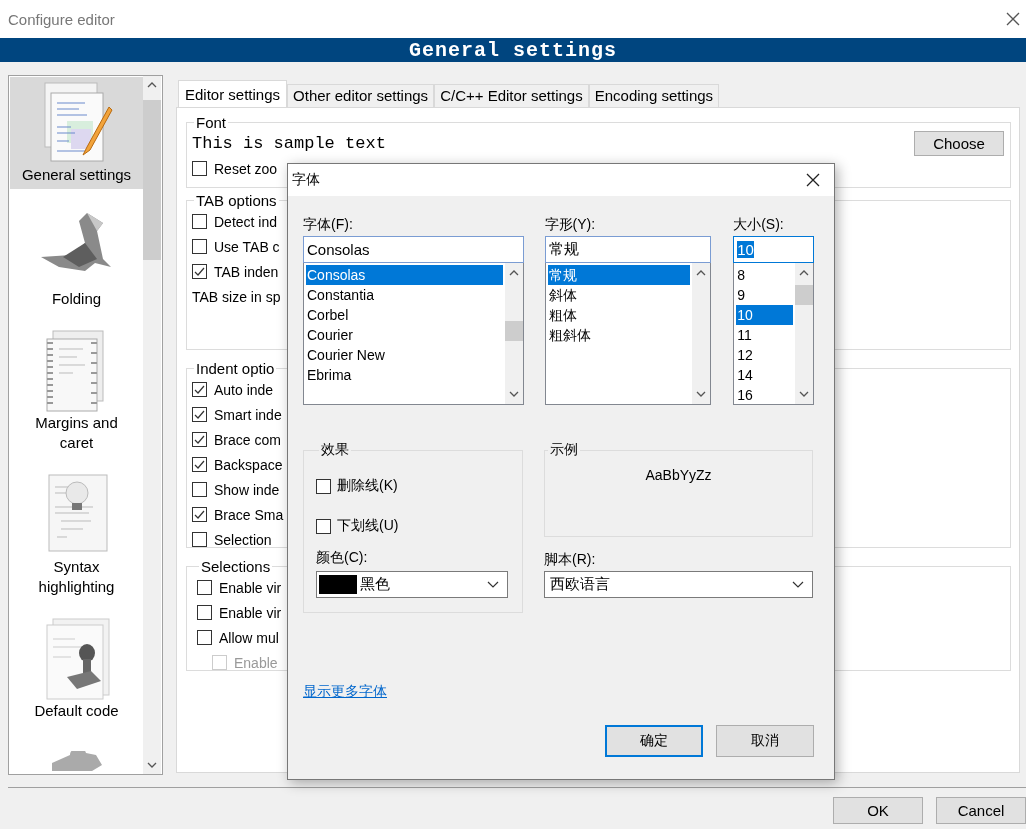  What do you see at coordinates (764, 315) in the screenshot?
I see `list-item: 10` at bounding box center [764, 315].